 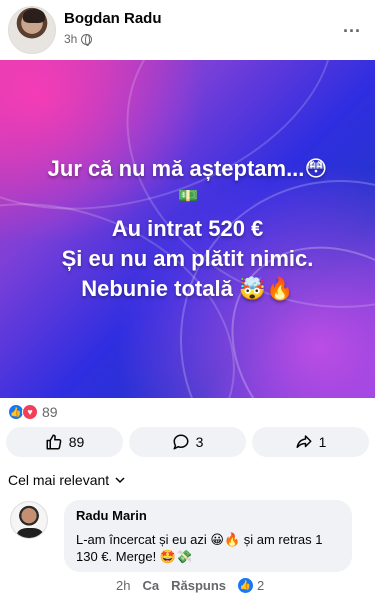 What do you see at coordinates (120, 480) in the screenshot?
I see `chevron-down-icon` at bounding box center [120, 480].